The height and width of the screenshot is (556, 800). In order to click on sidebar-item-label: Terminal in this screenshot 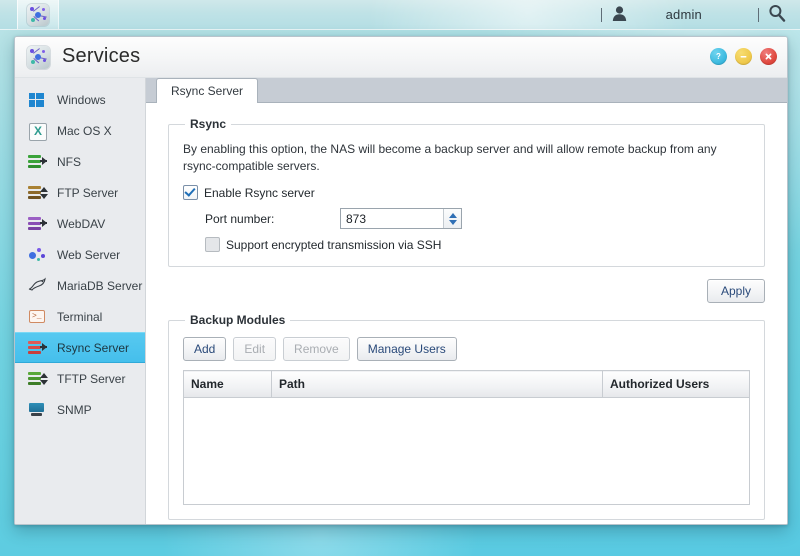, I will do `click(80, 316)`.